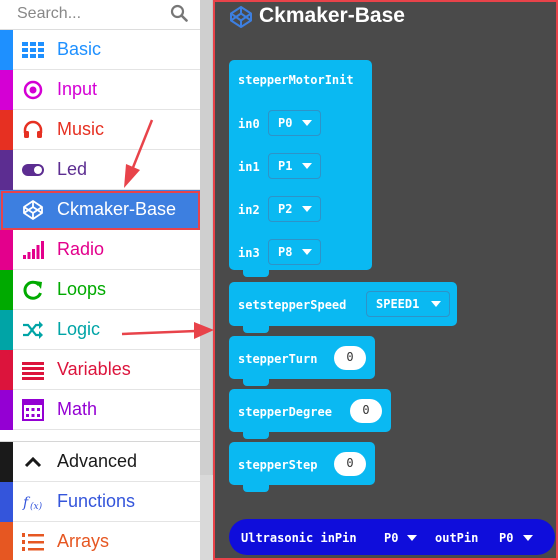  I want to click on ultrasonic-block: Ultrasonic inPin P0 outPin P0, so click(392, 537).